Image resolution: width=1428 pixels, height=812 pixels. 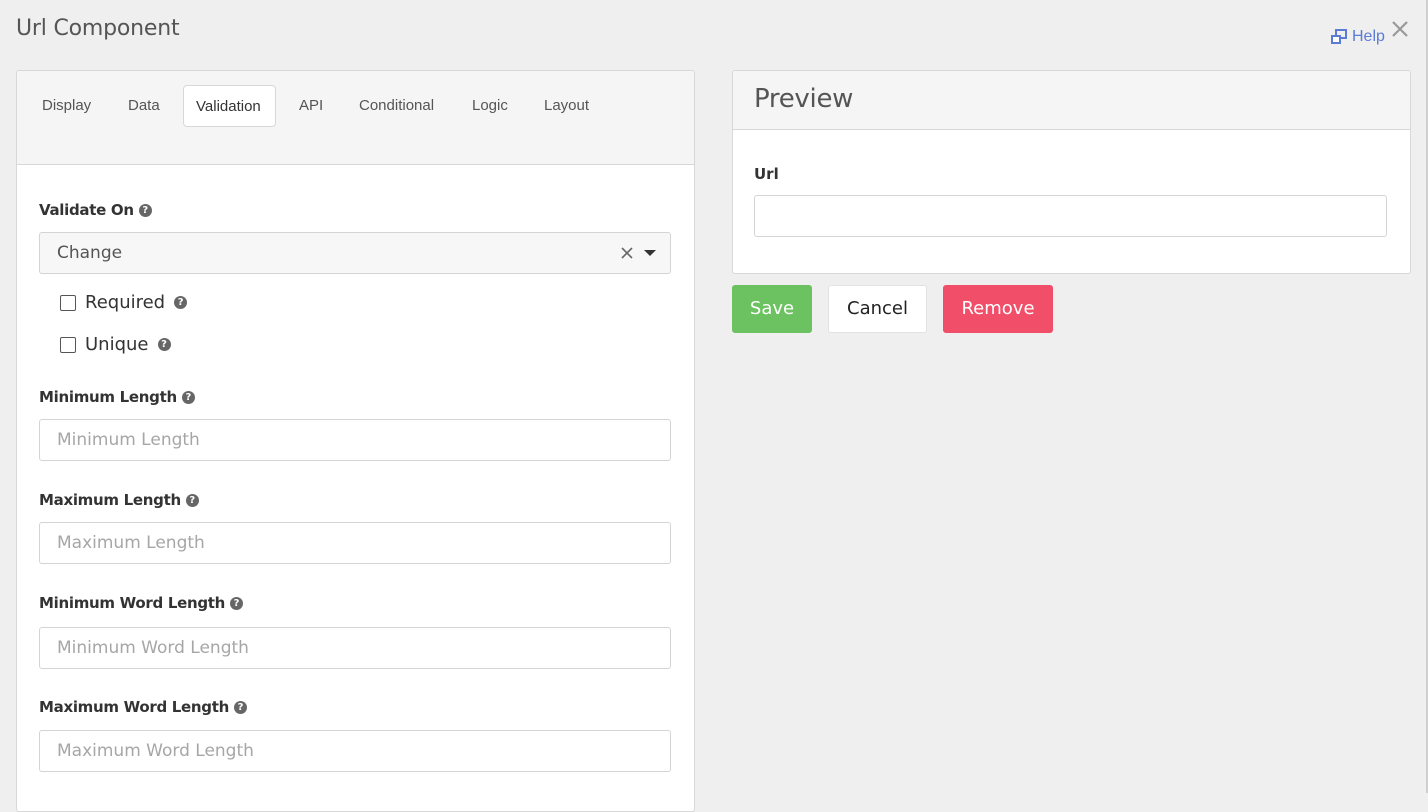 I want to click on tab-display: Display, so click(x=66, y=106).